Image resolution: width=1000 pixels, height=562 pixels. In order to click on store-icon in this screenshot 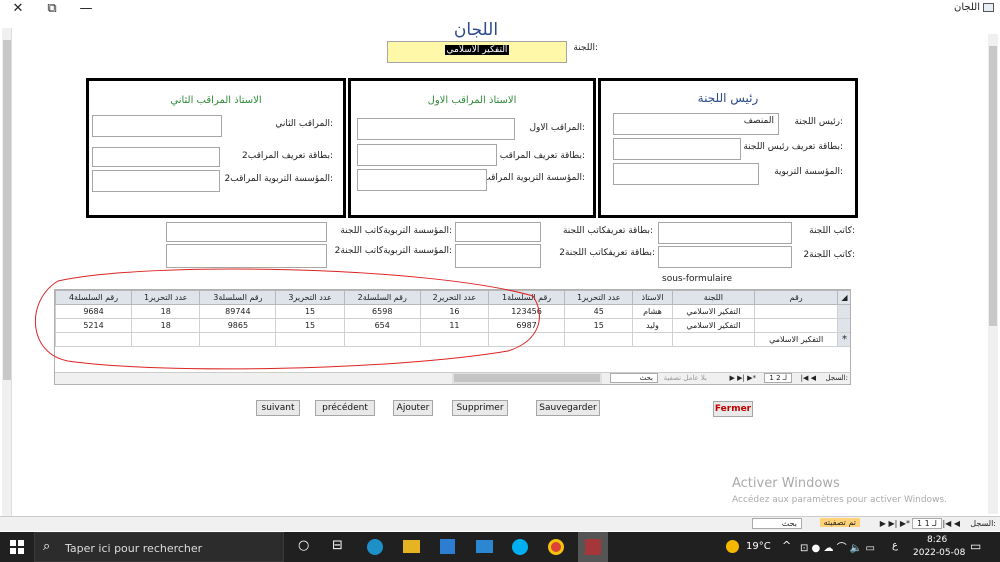, I will do `click(447, 546)`.